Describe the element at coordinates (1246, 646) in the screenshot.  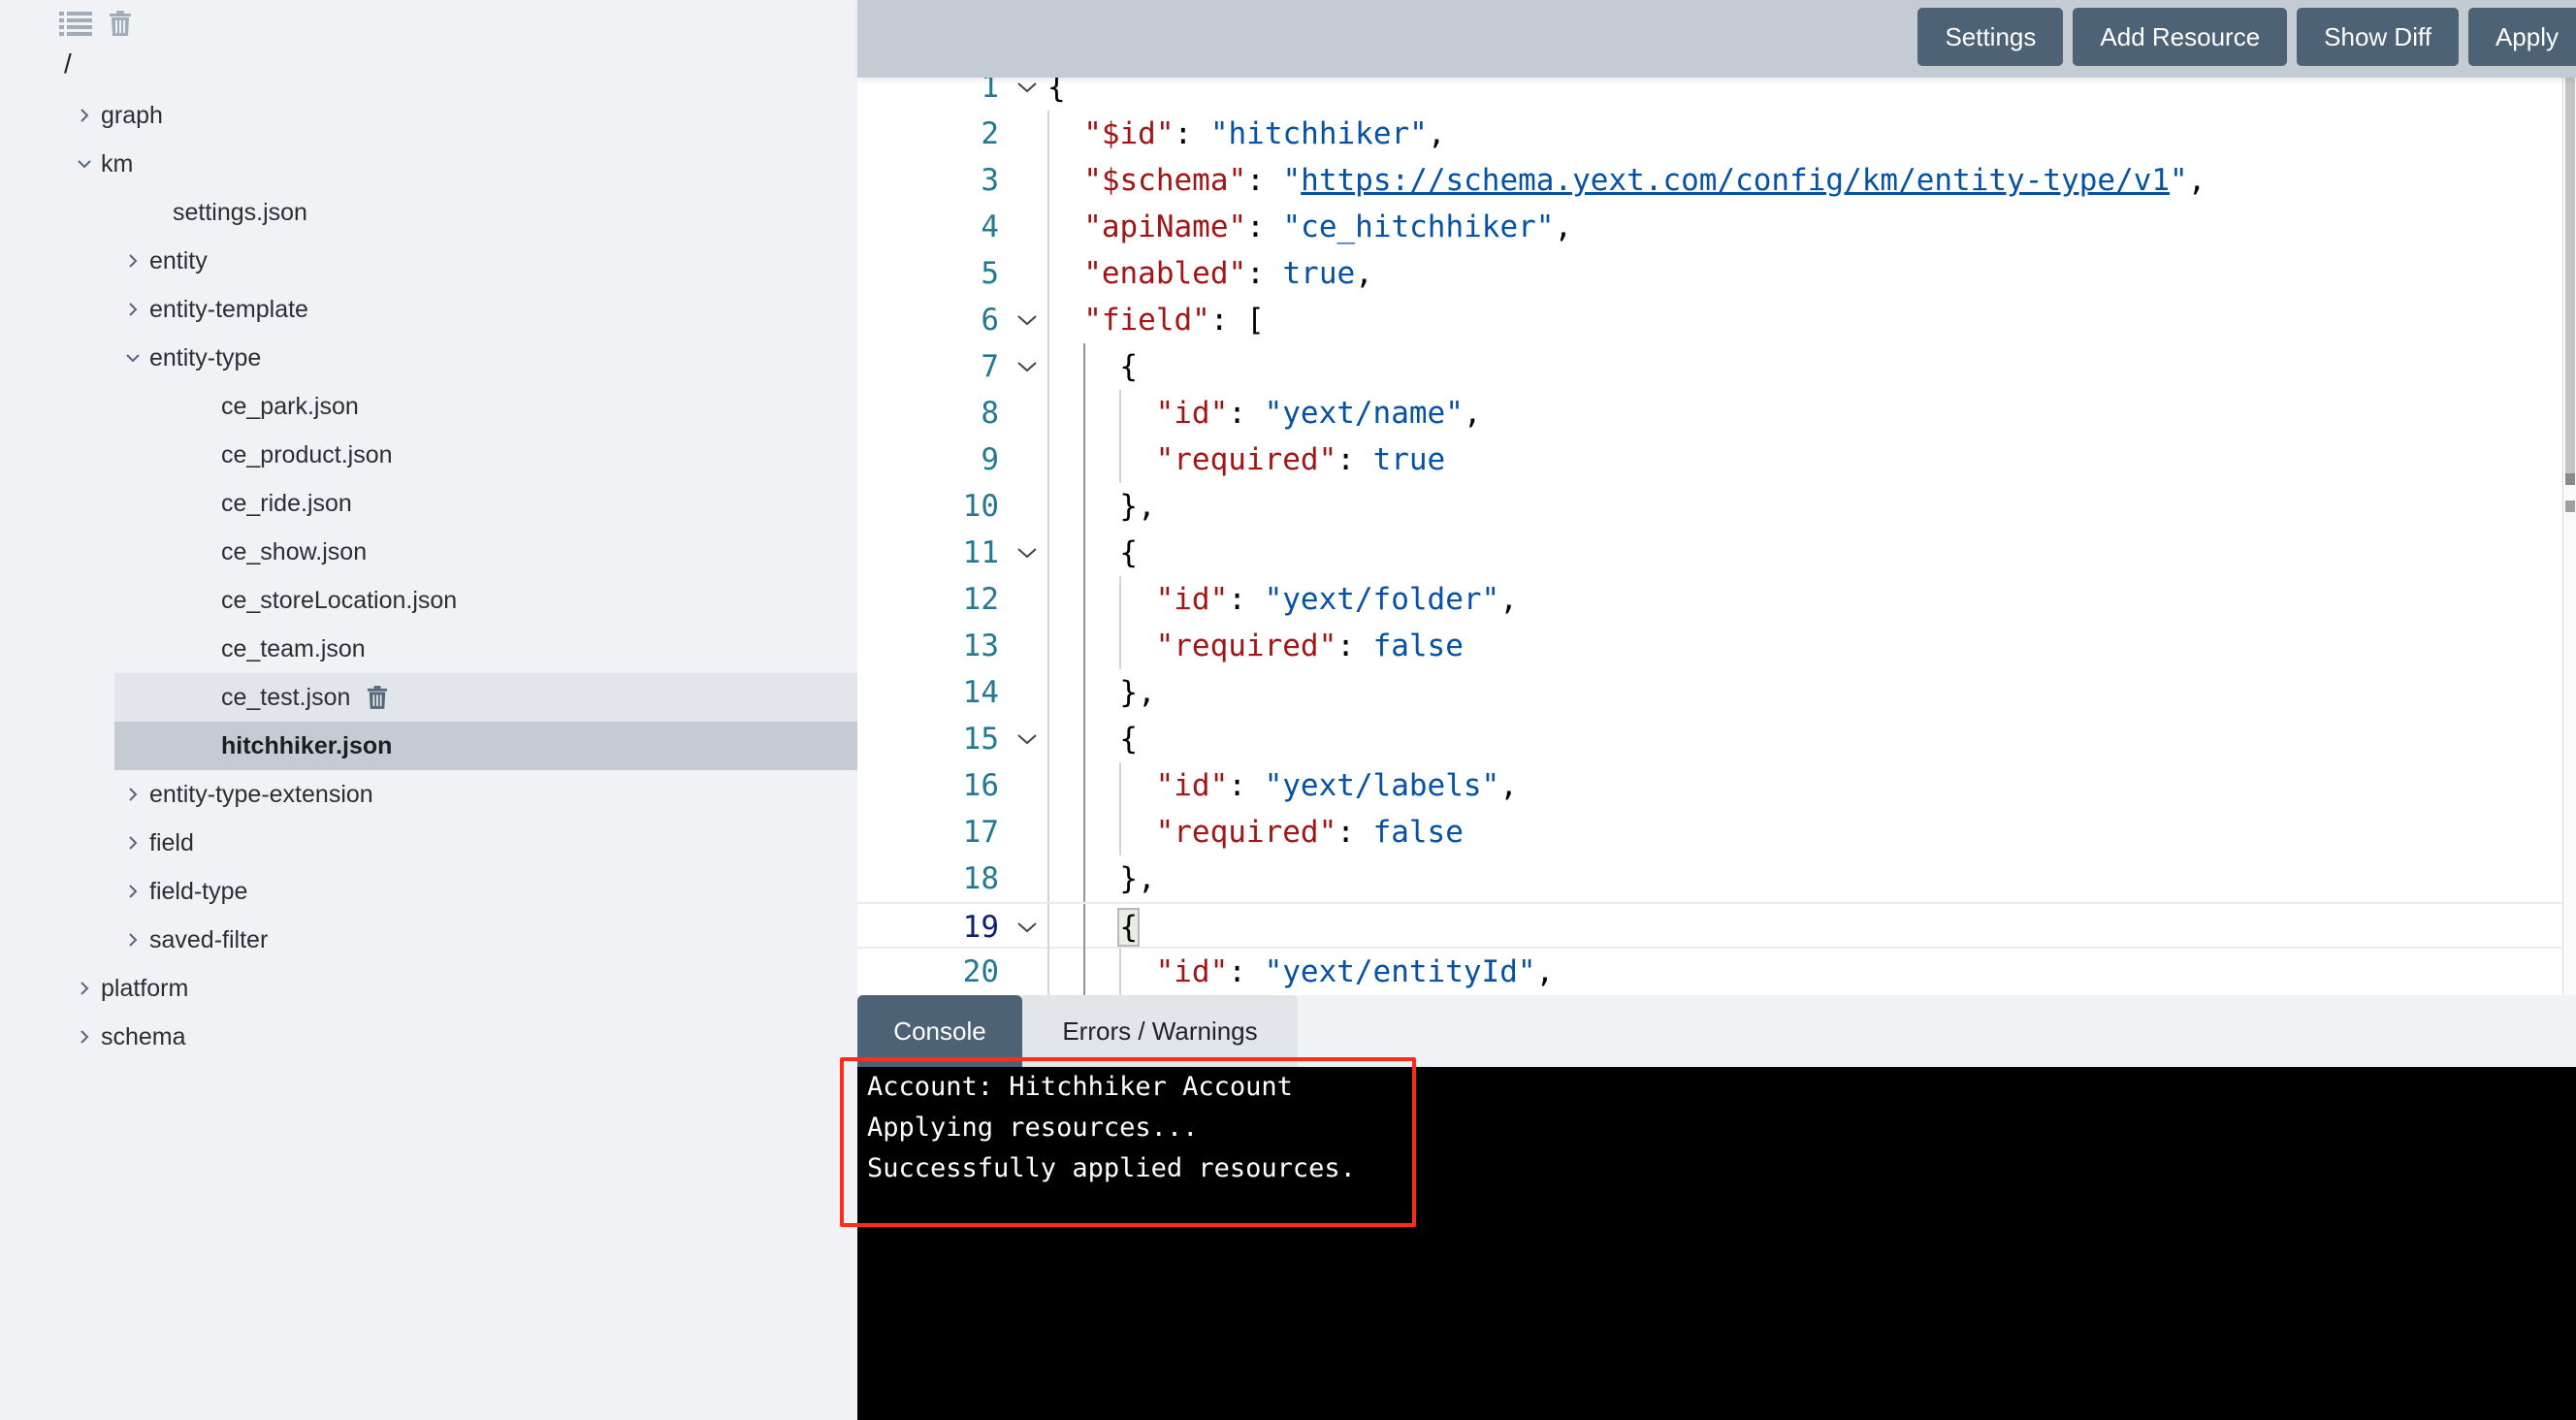
I see `json-token-key: "required"` at that location.